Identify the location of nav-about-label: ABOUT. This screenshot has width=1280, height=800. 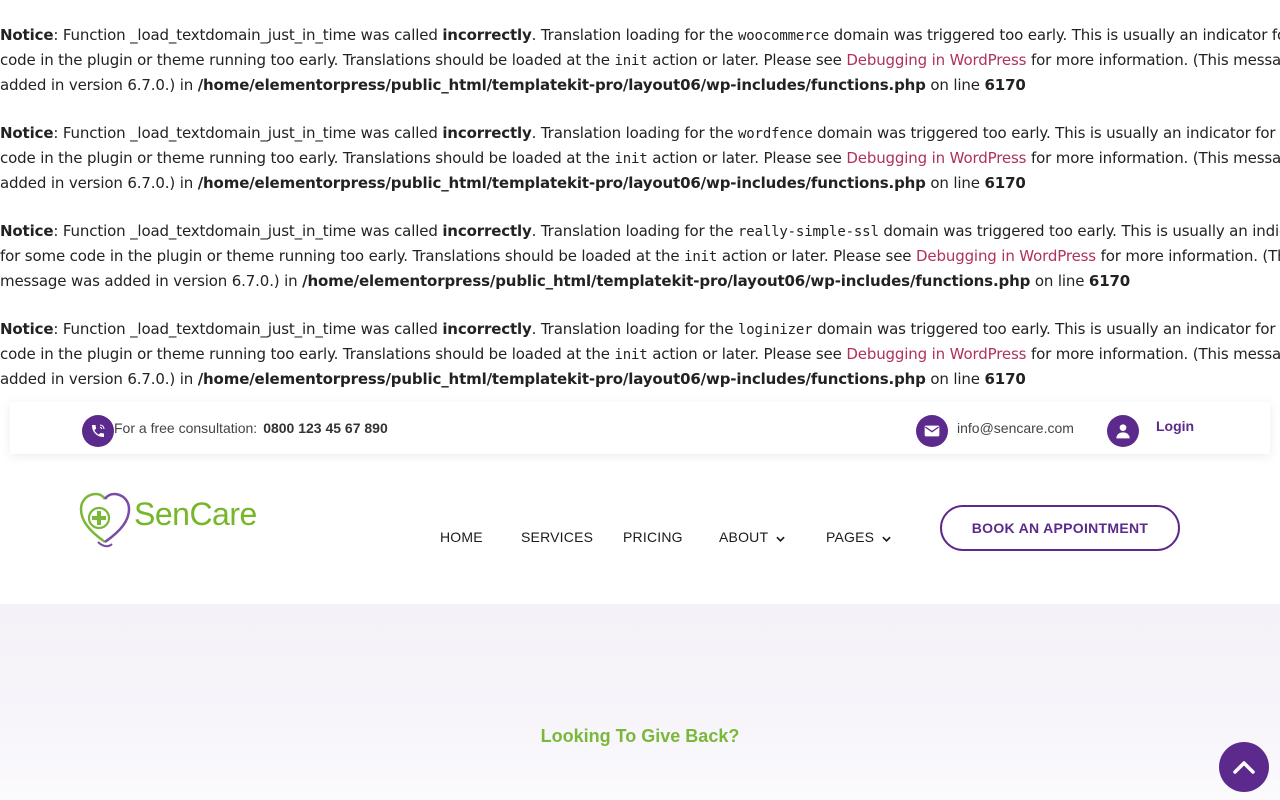
(744, 537).